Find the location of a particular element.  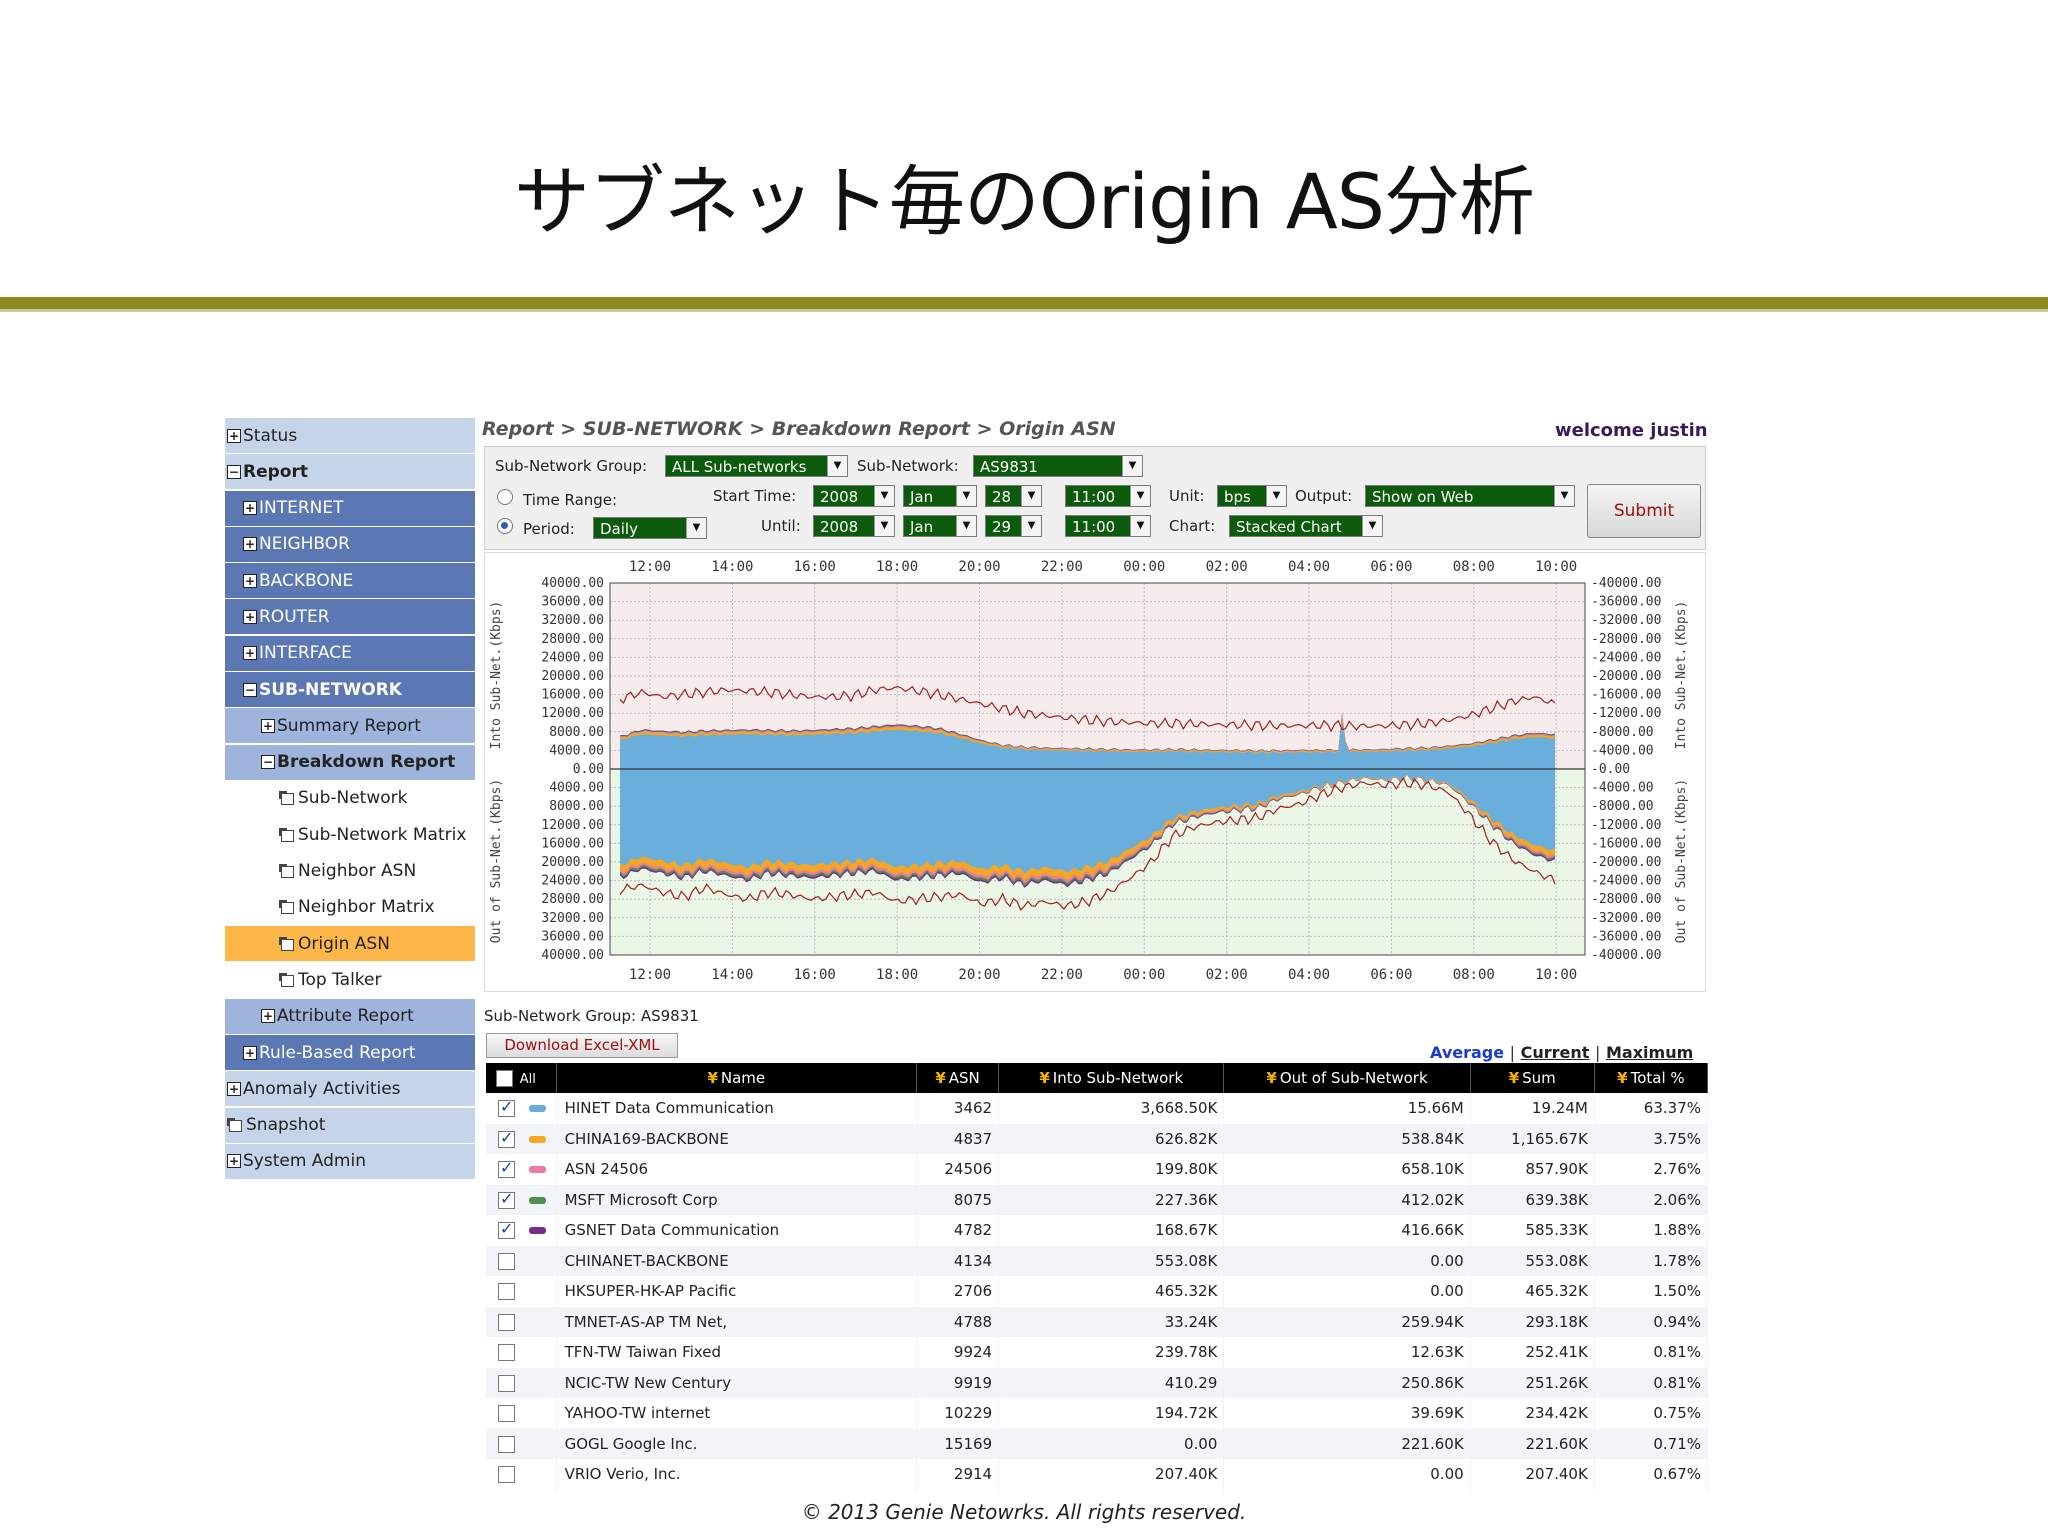

select-all-checkbox is located at coordinates (504, 1078).